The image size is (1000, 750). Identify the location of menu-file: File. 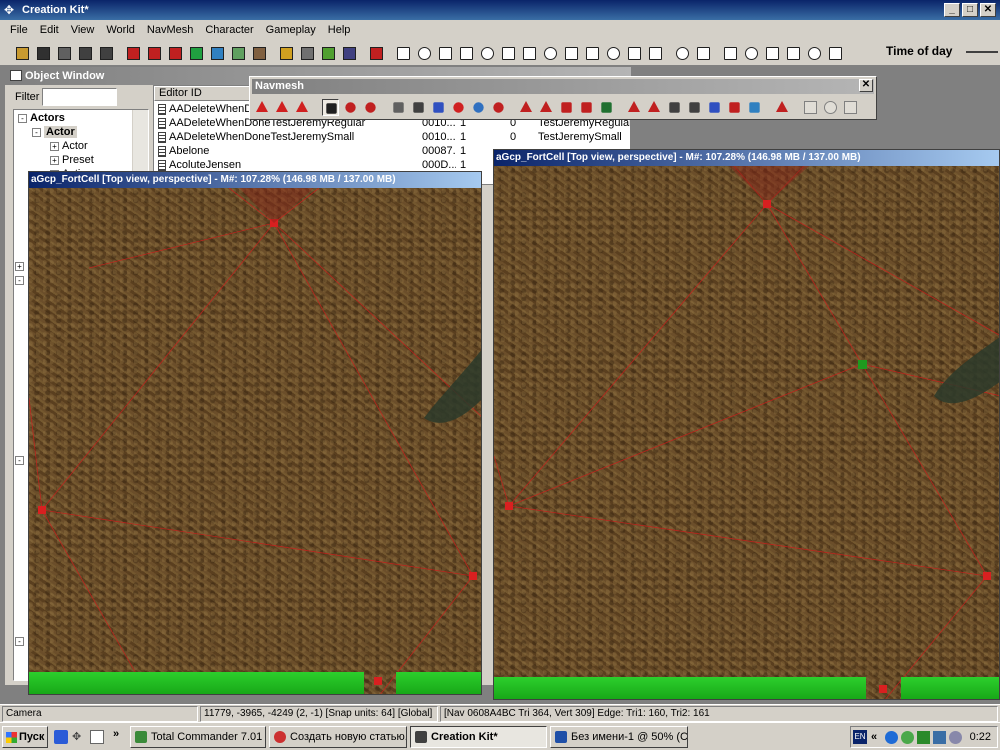
(19, 30).